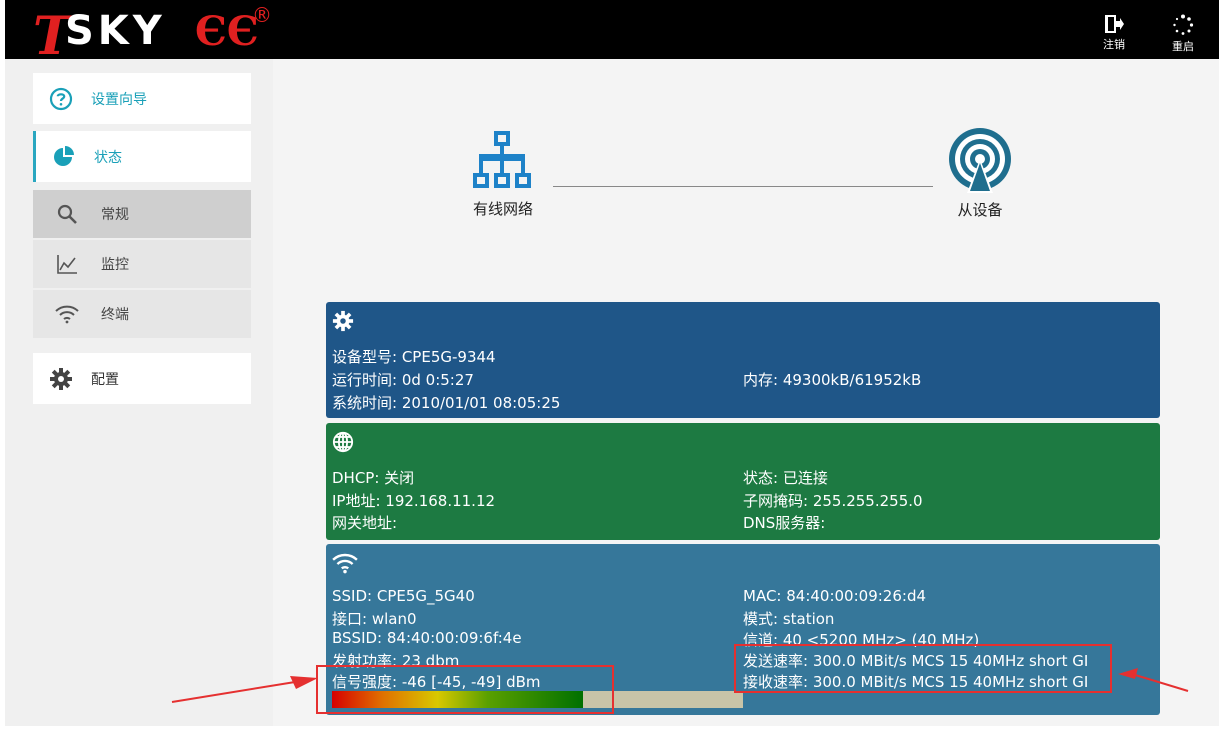 This screenshot has height=729, width=1224. Describe the element at coordinates (115, 265) in the screenshot. I see `sidebar-item-label: 监控` at that location.